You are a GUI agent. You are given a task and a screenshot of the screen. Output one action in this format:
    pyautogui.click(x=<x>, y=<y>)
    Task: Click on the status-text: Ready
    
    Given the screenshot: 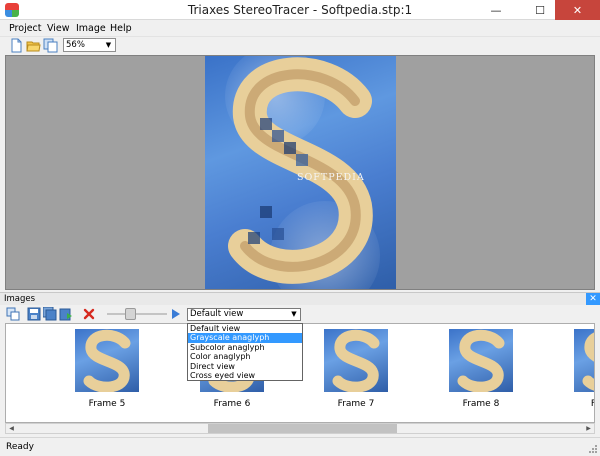 What is the action you would take?
    pyautogui.click(x=20, y=447)
    